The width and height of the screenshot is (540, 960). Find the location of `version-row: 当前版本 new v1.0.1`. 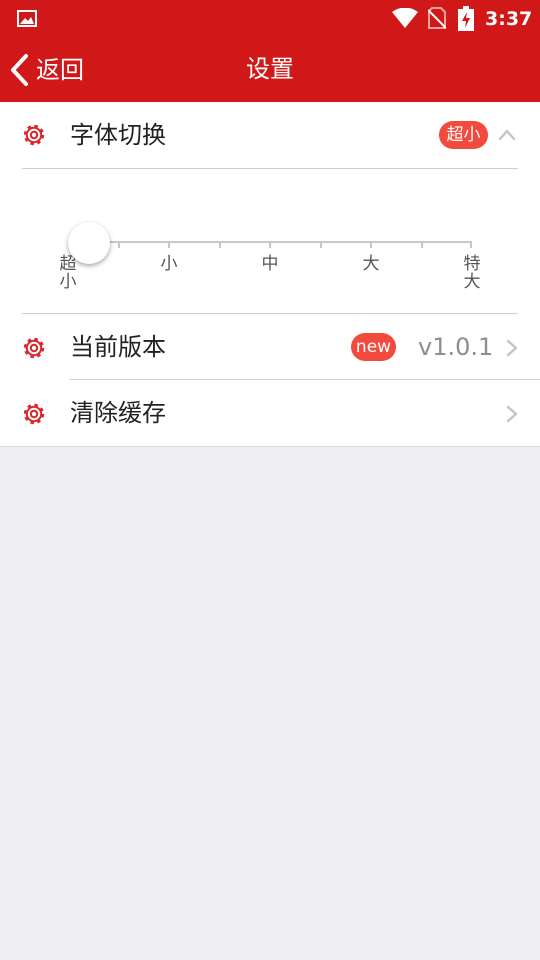

version-row: 当前版本 new v1.0.1 is located at coordinates (270, 347).